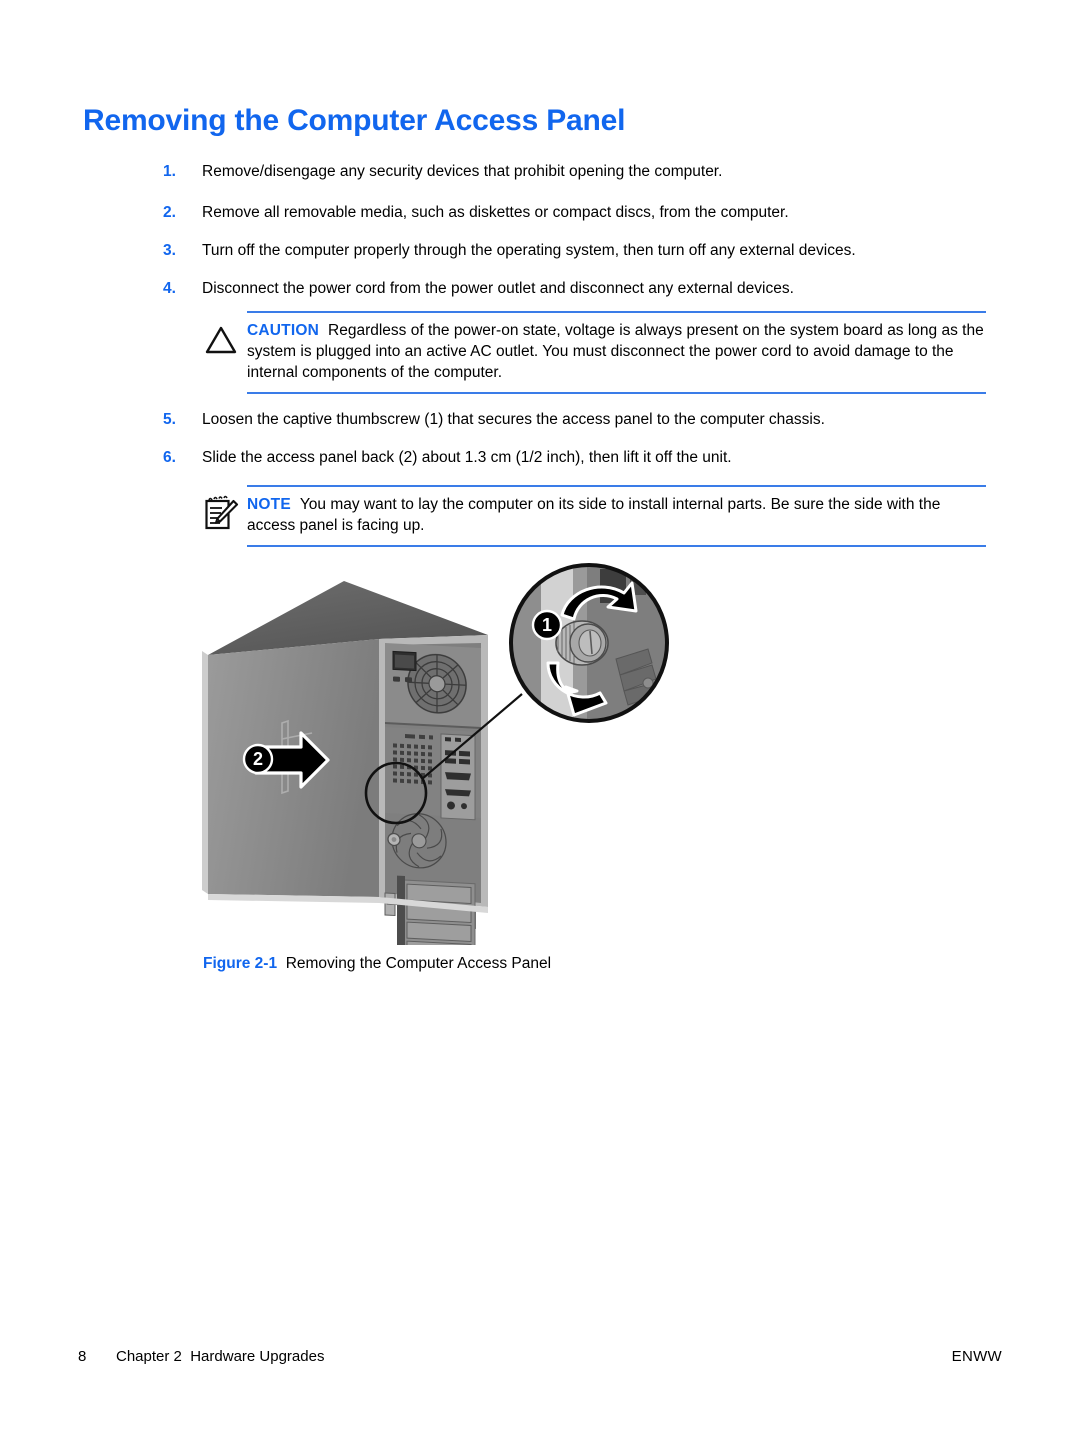 The image size is (1080, 1437). I want to click on figure-caption-text: Removing the Computer Access Panel, so click(418, 963).